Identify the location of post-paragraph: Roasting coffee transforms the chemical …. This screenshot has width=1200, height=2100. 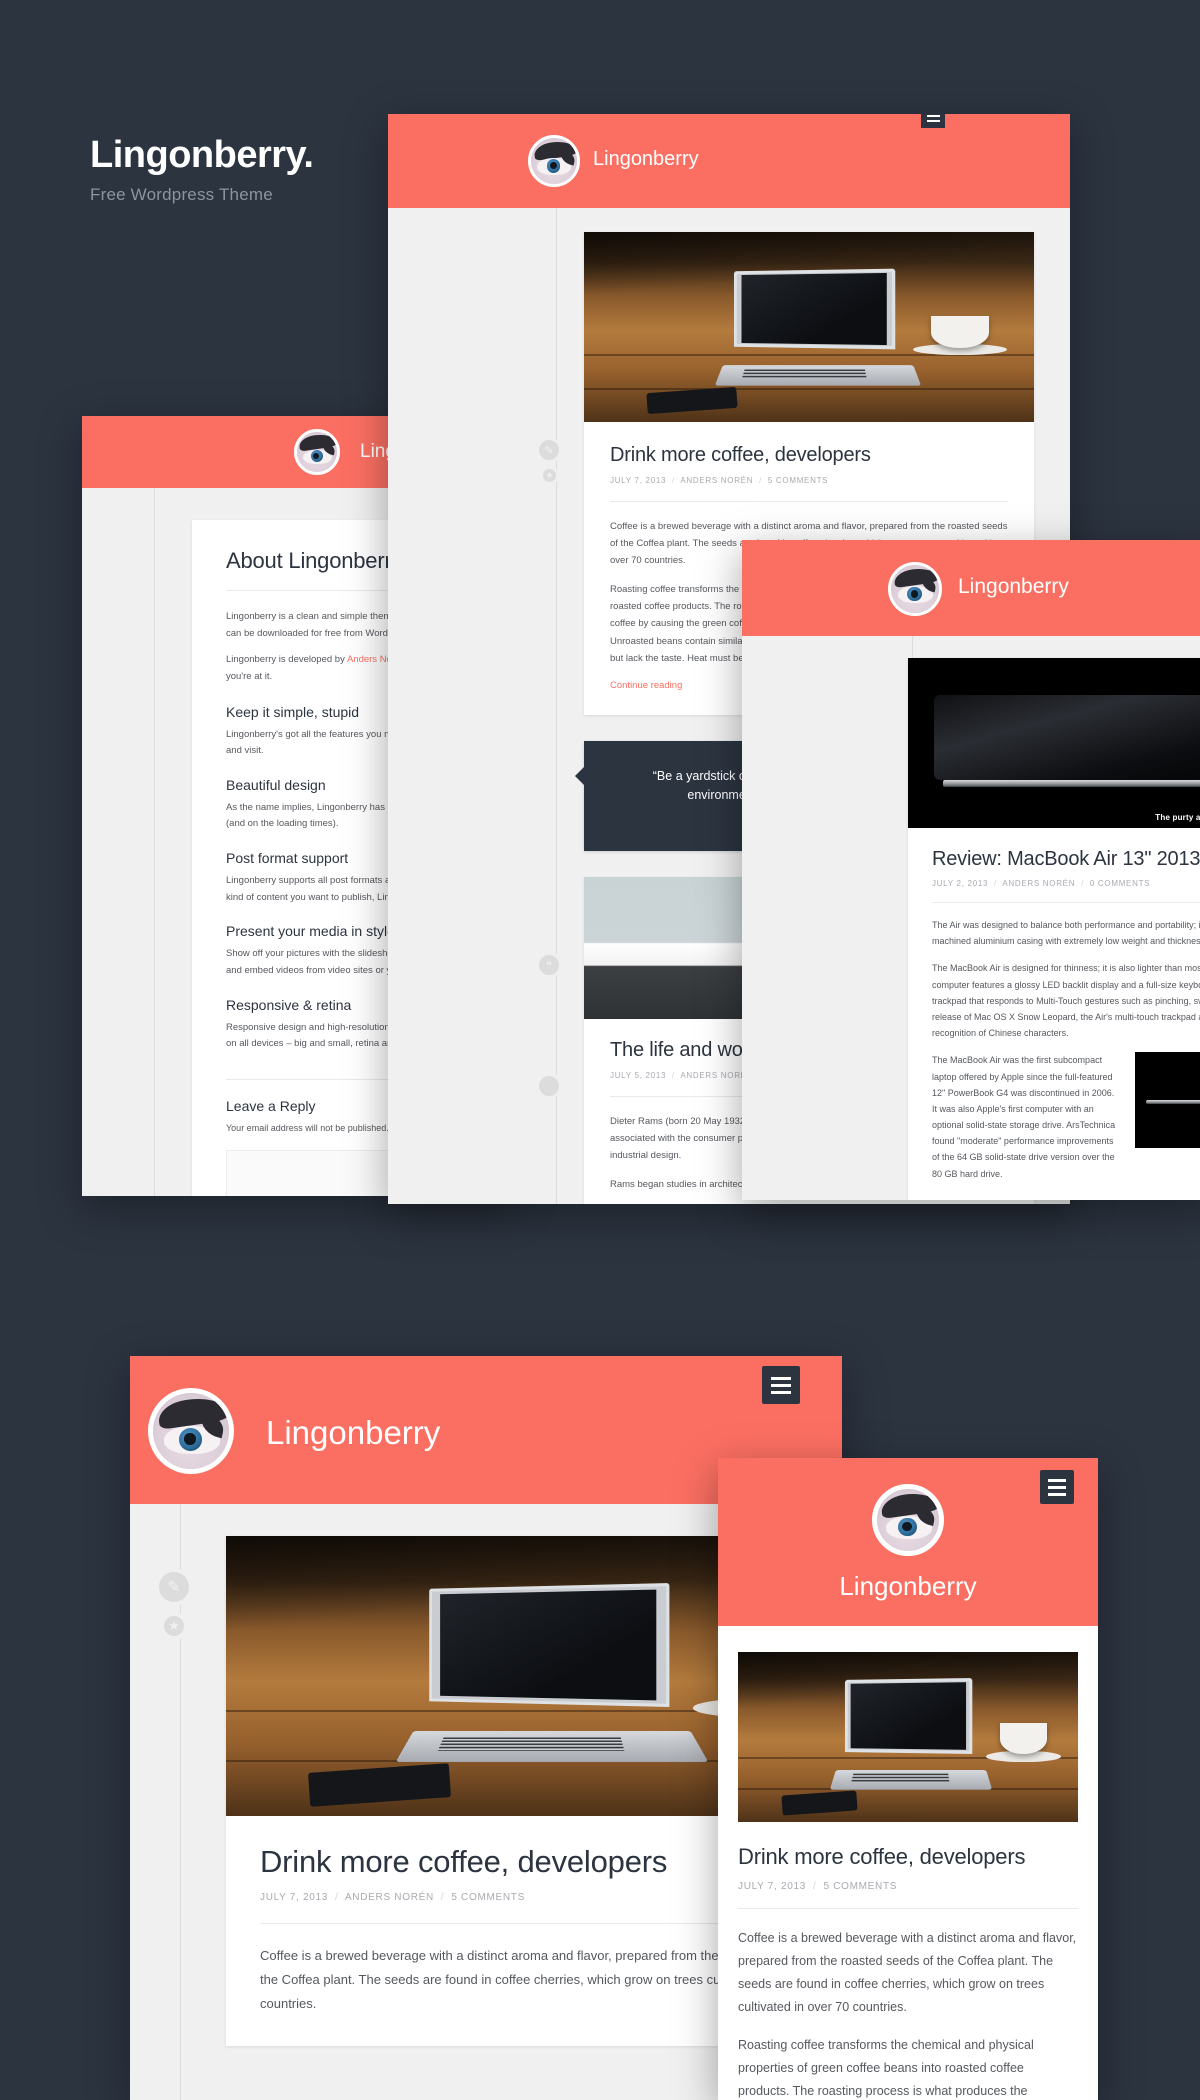
(886, 2067).